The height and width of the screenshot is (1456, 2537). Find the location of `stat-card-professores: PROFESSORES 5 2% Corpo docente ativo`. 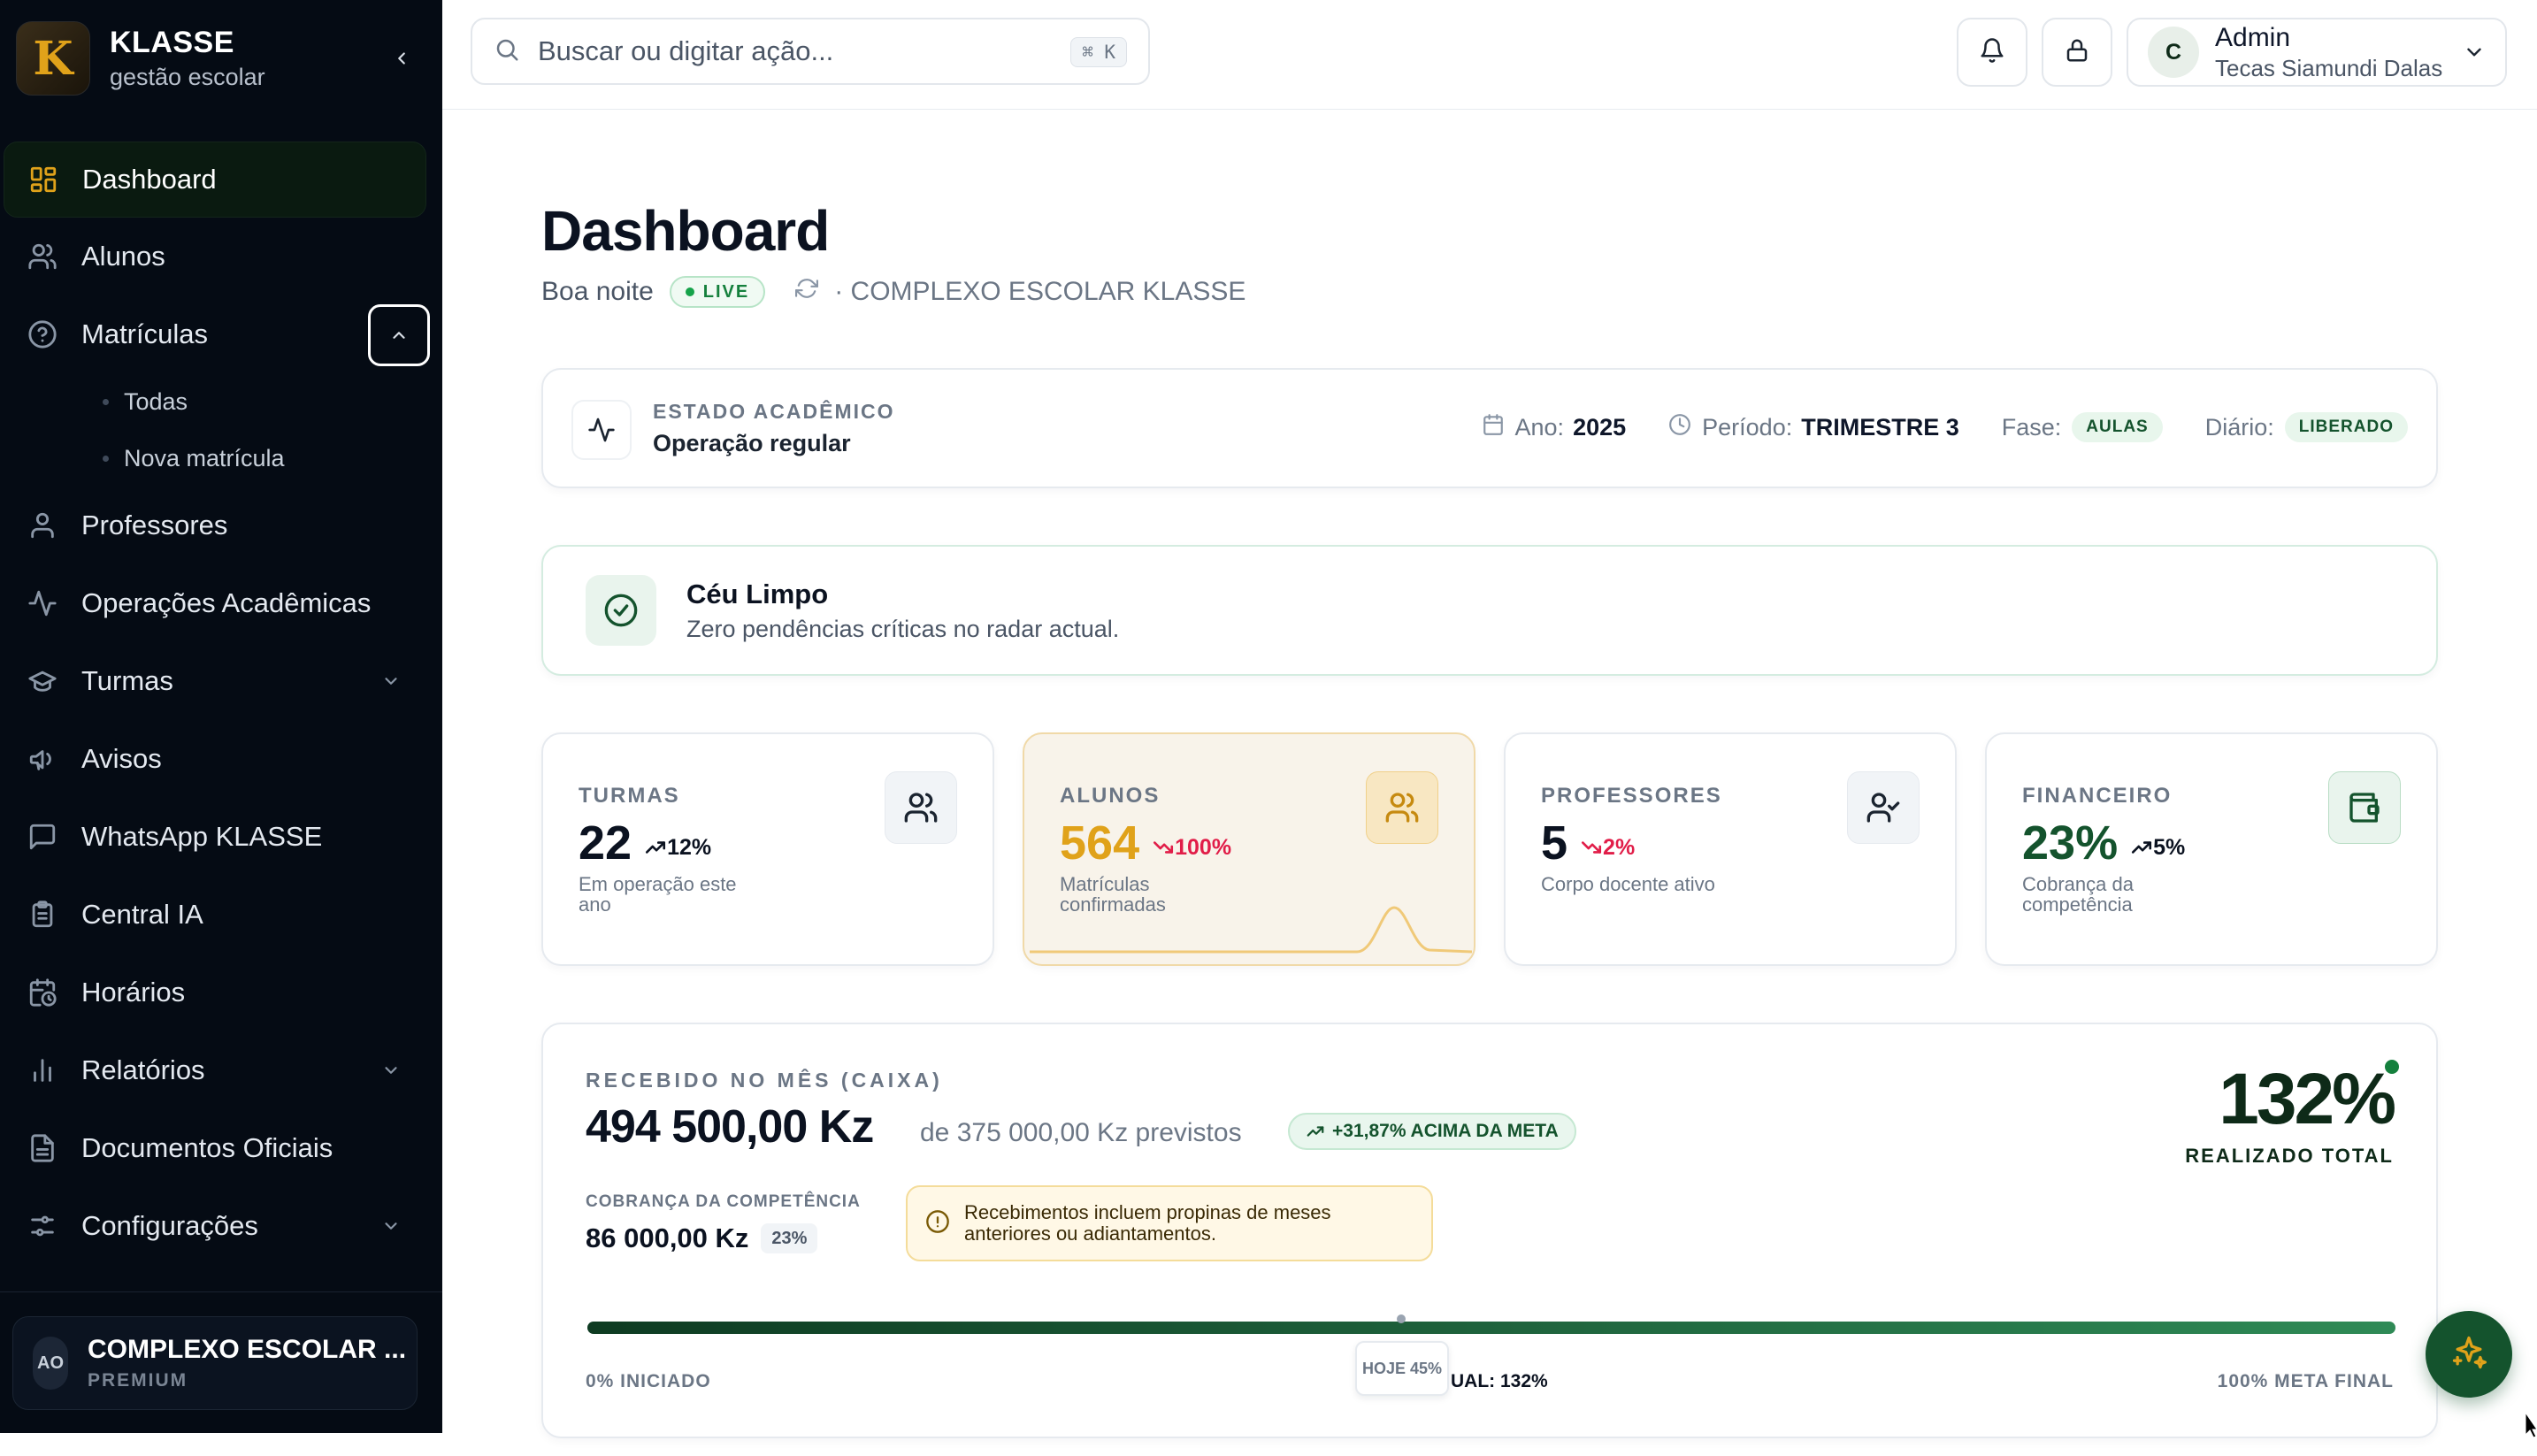

stat-card-professores: PROFESSORES 5 2% Corpo docente ativo is located at coordinates (1730, 849).